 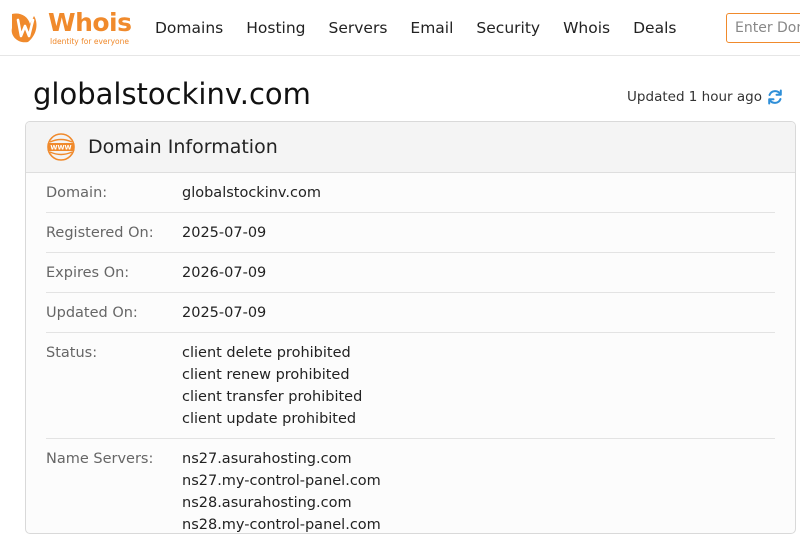 What do you see at coordinates (88, 273) in the screenshot?
I see `row-label: Expires On:` at bounding box center [88, 273].